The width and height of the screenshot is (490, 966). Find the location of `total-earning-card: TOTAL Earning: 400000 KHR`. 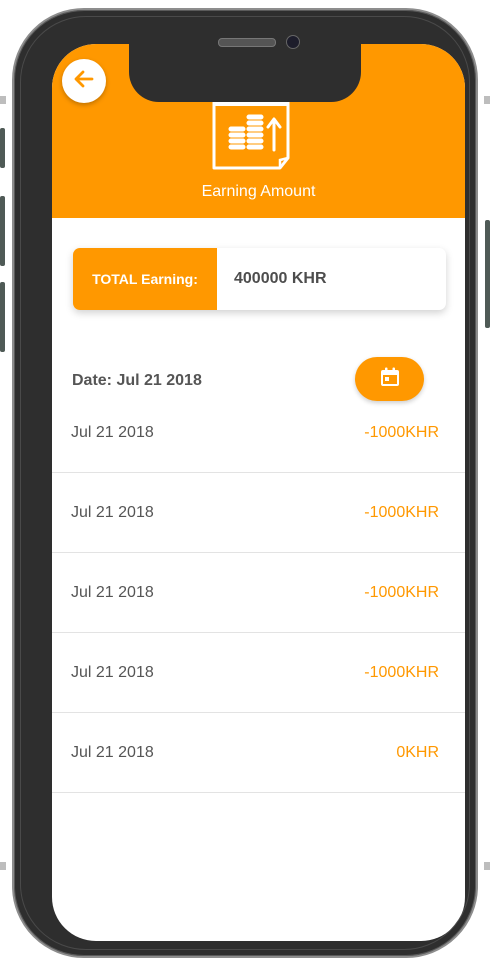

total-earning-card: TOTAL Earning: 400000 KHR is located at coordinates (259, 279).